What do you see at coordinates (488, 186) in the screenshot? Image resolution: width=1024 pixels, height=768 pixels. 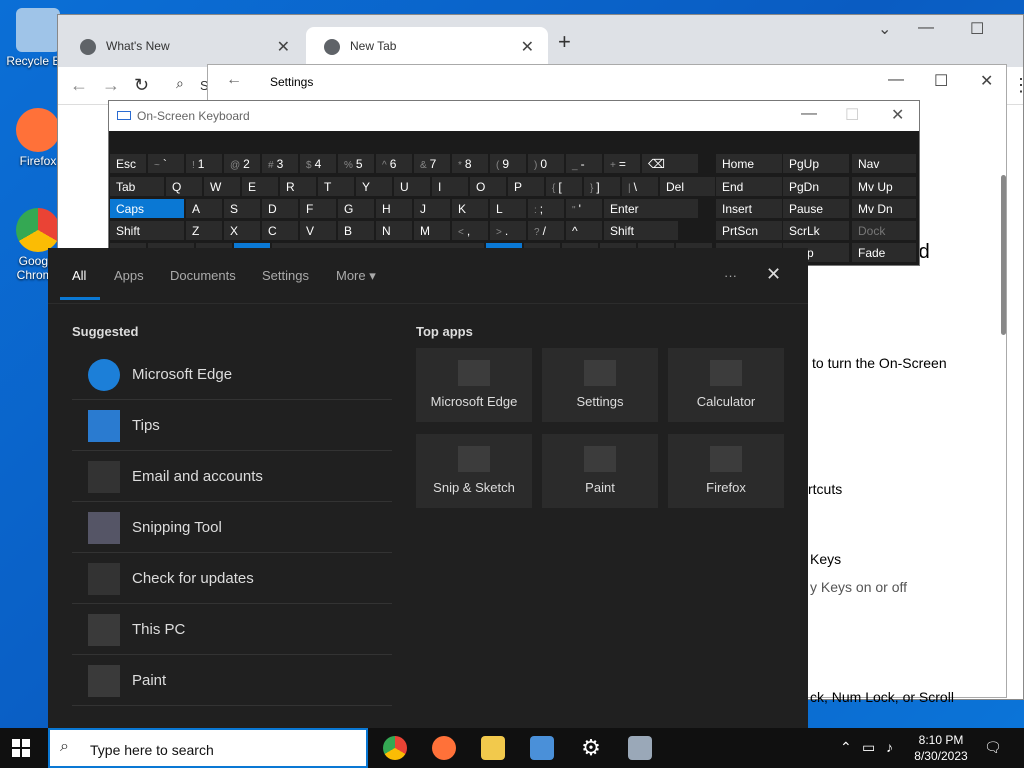 I see `osk-key: O` at bounding box center [488, 186].